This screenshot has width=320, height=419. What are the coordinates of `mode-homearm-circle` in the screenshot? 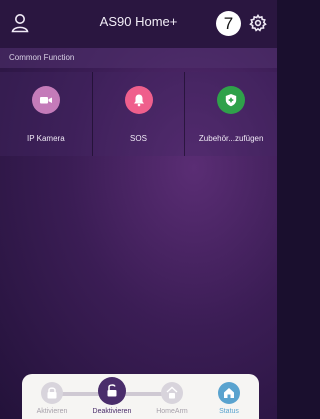 It's located at (172, 393).